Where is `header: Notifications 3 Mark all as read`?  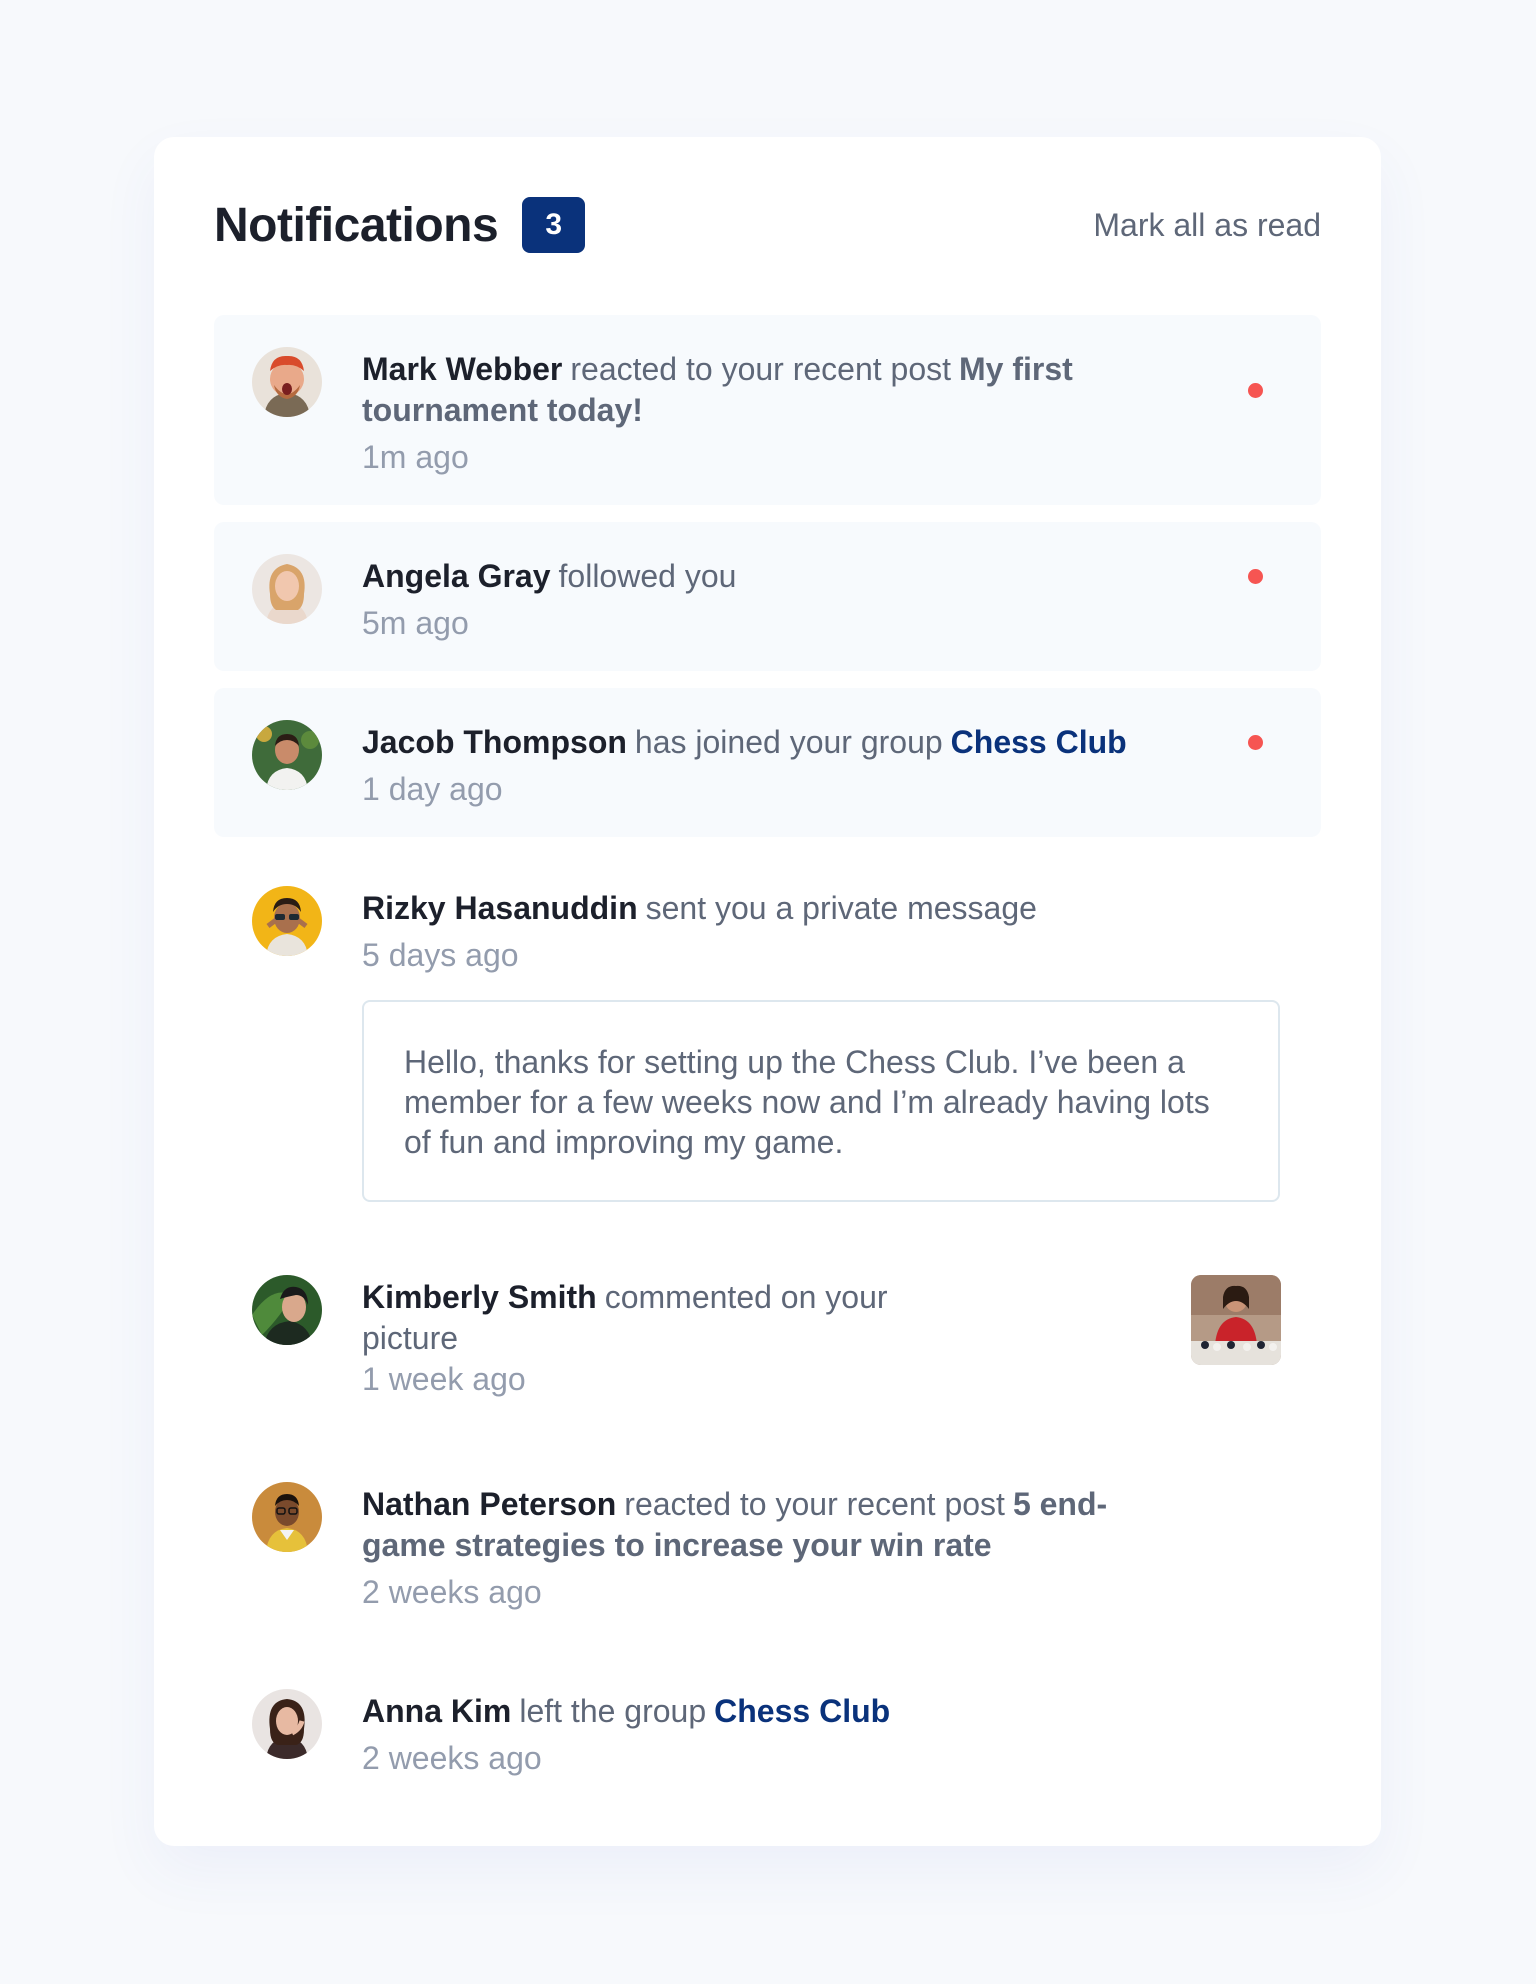 header: Notifications 3 Mark all as read is located at coordinates (767, 225).